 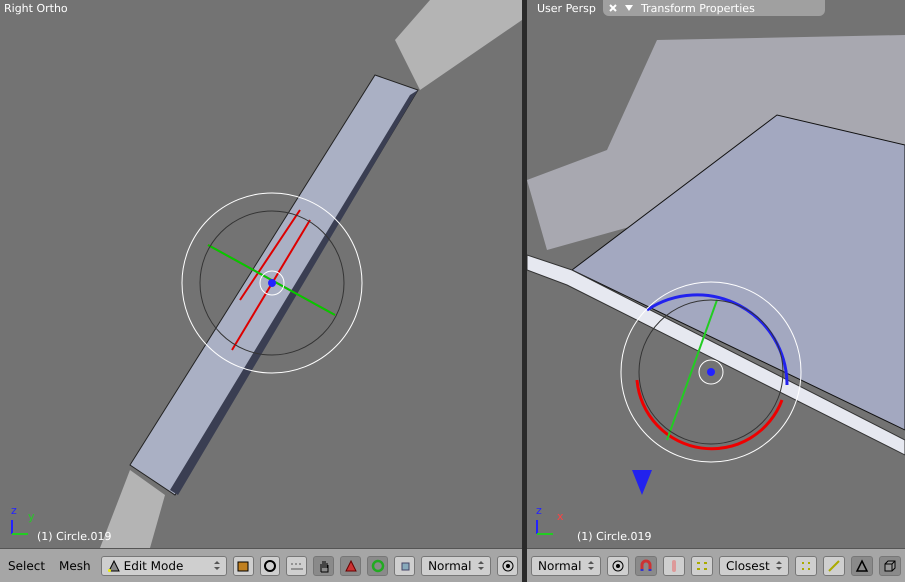 I want to click on triangle-mesh-icon, so click(x=114, y=566).